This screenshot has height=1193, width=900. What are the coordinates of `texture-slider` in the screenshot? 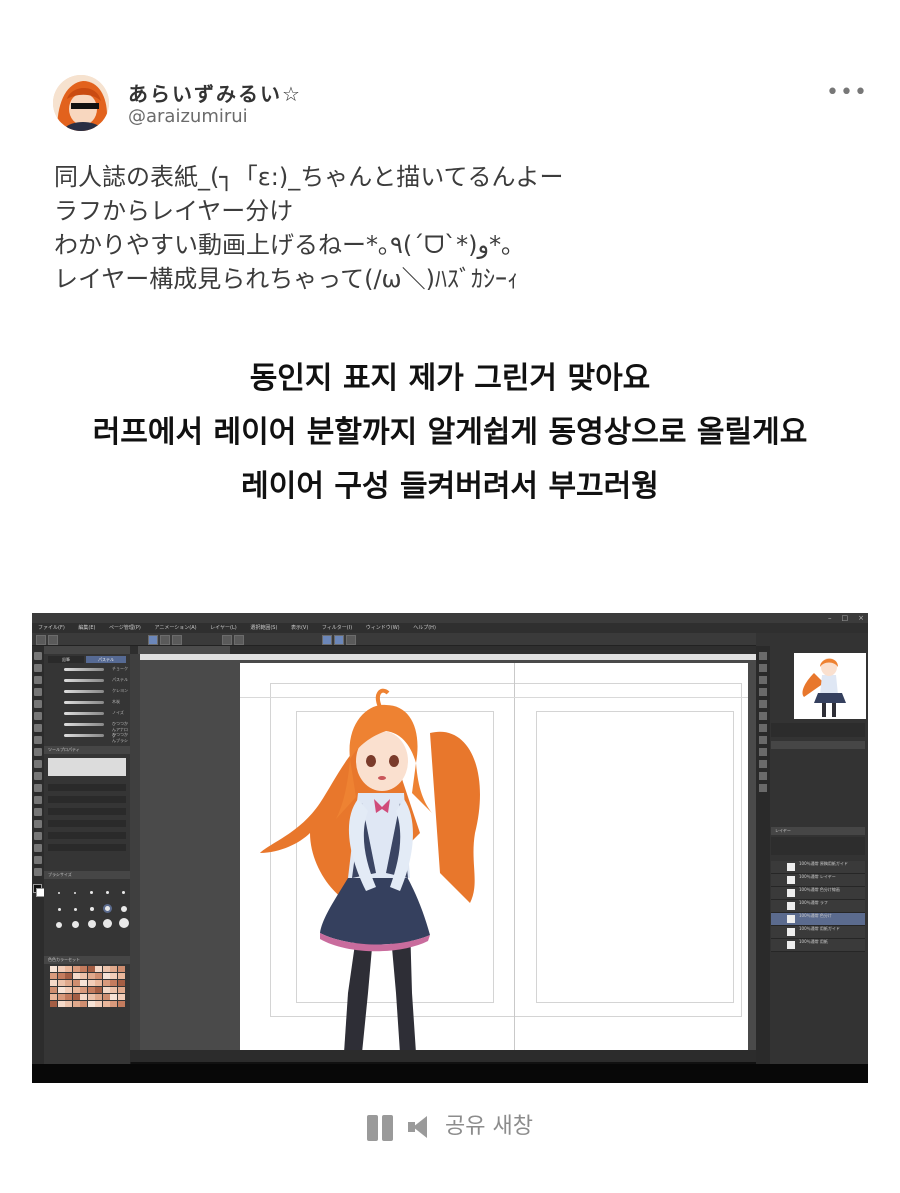 It's located at (87, 823).